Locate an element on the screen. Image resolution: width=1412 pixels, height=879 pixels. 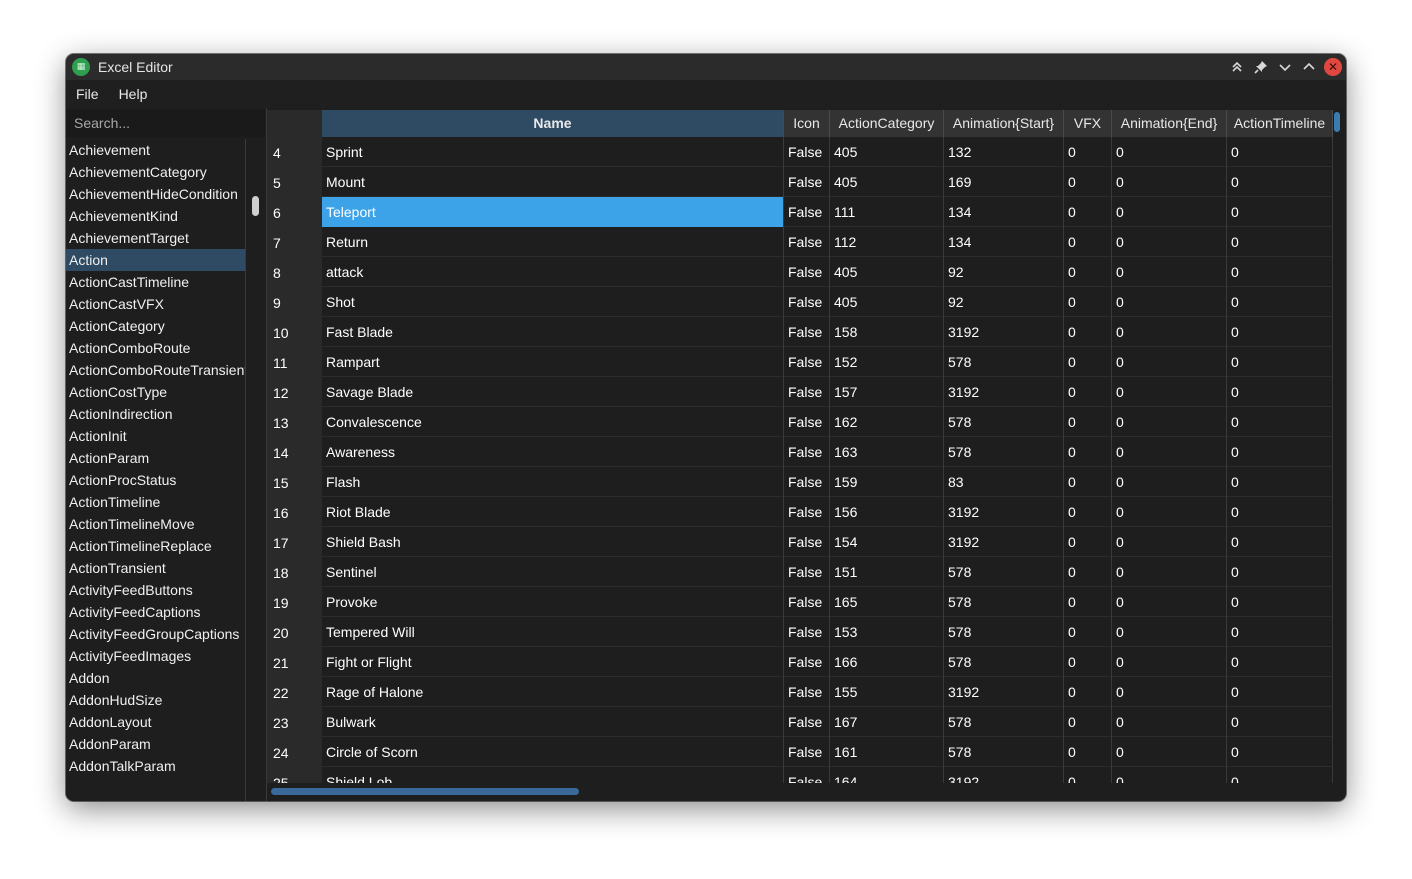
grid-vertical-scrollbar is located at coordinates (1337, 122).